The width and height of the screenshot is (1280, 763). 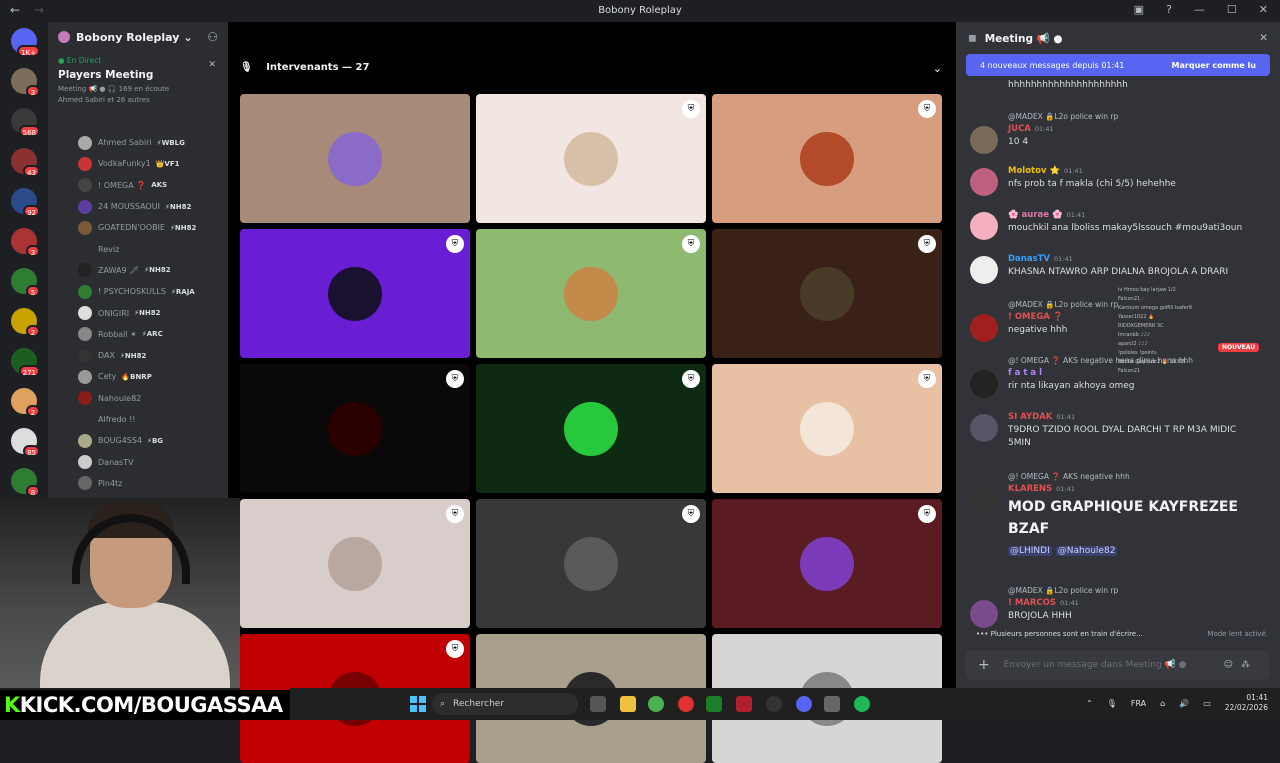 What do you see at coordinates (138, 291) in the screenshot?
I see `voice-member: ! PSYCHOSKULLS ⚡RAJA` at bounding box center [138, 291].